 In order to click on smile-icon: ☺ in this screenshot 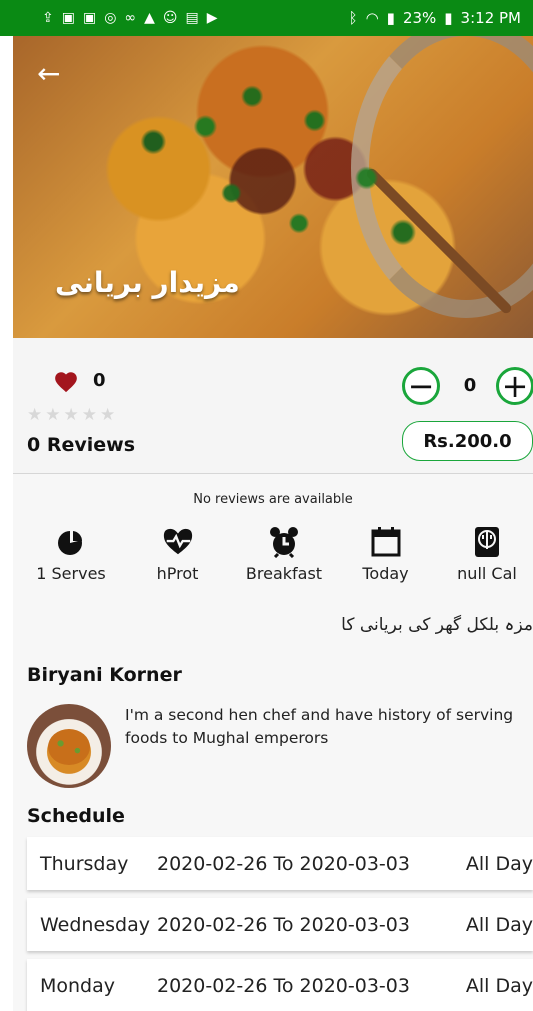, I will do `click(170, 18)`.